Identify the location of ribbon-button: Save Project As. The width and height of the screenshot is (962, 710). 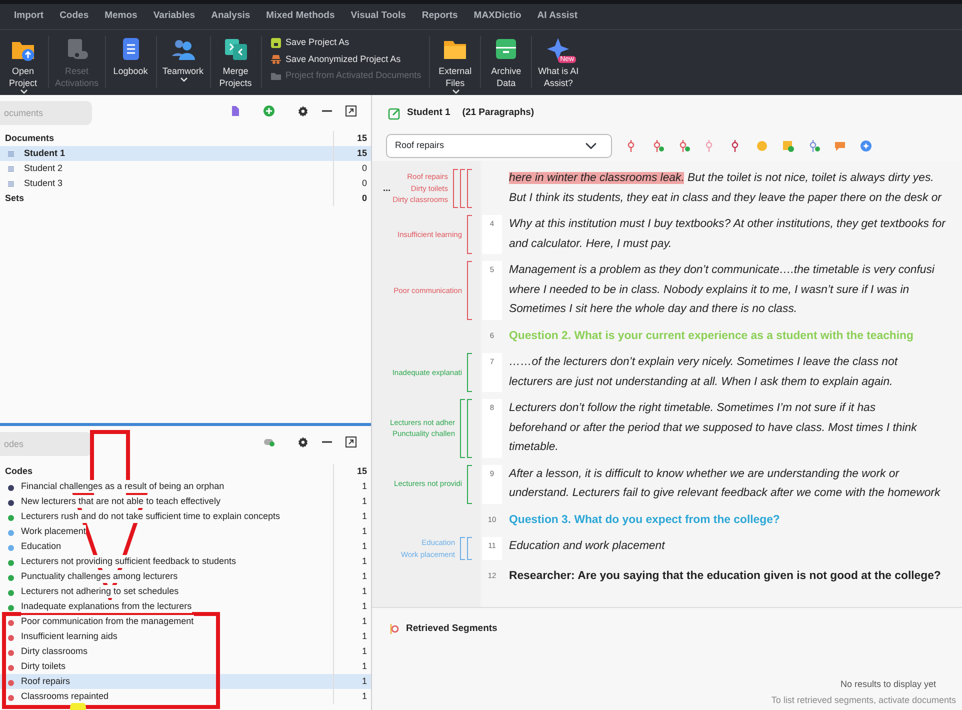
(346, 43).